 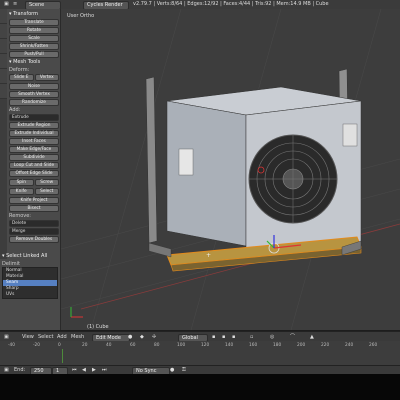 What do you see at coordinates (157, 345) in the screenshot?
I see `timeline-tick: 80` at bounding box center [157, 345].